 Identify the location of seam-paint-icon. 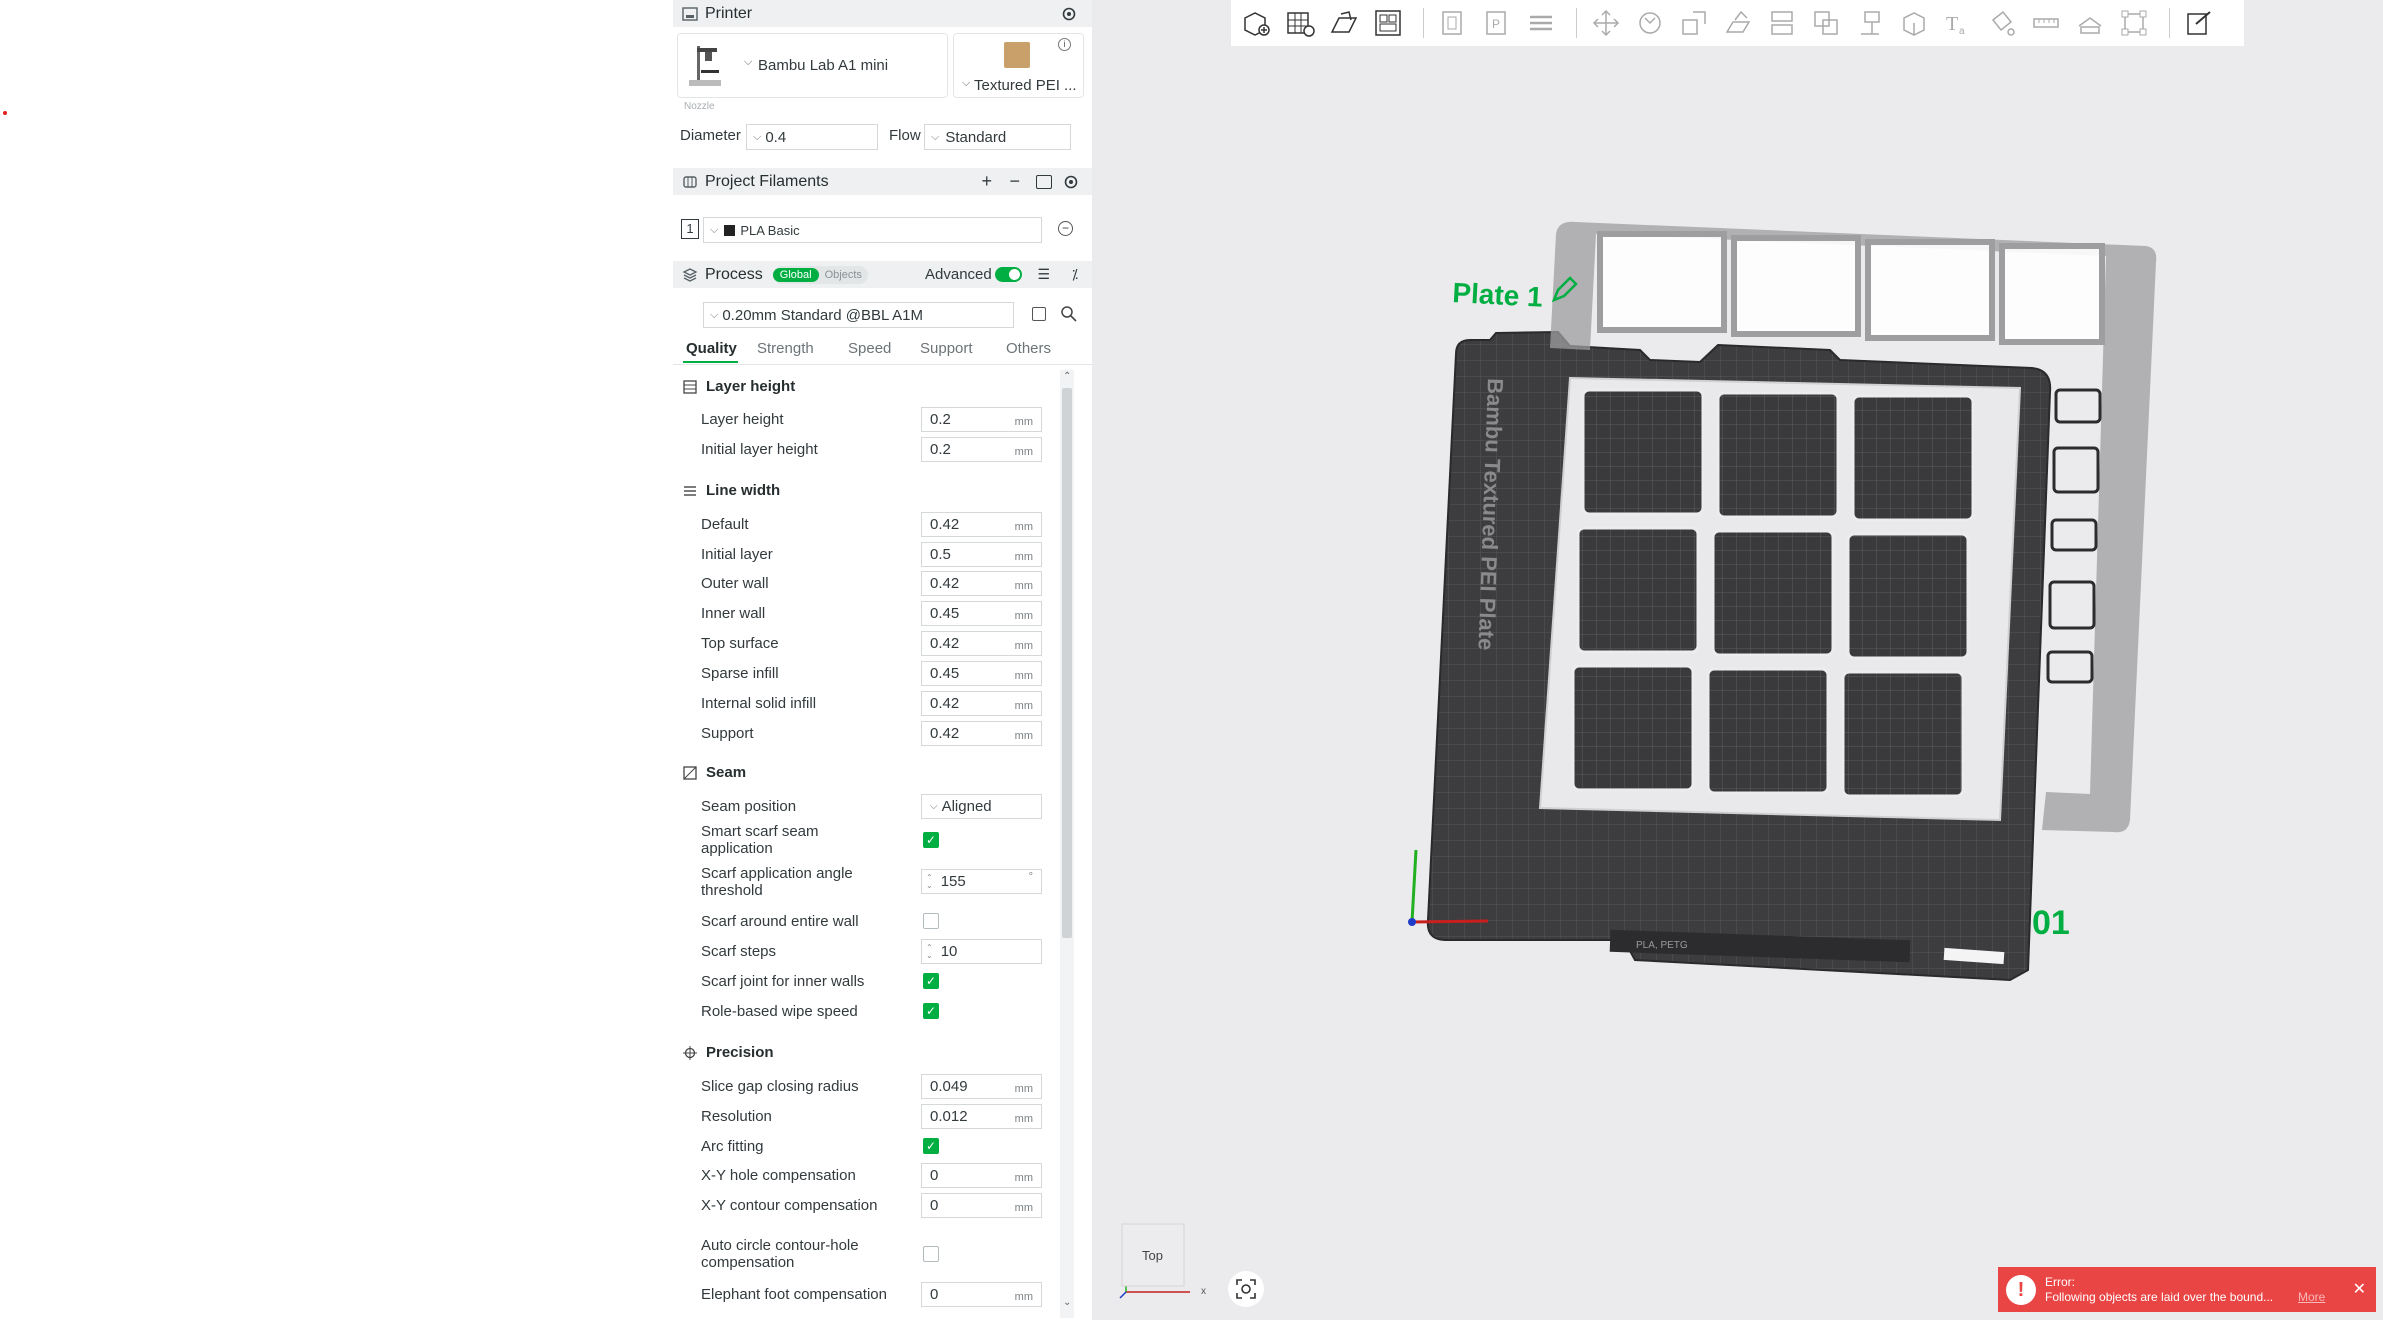
(1914, 23).